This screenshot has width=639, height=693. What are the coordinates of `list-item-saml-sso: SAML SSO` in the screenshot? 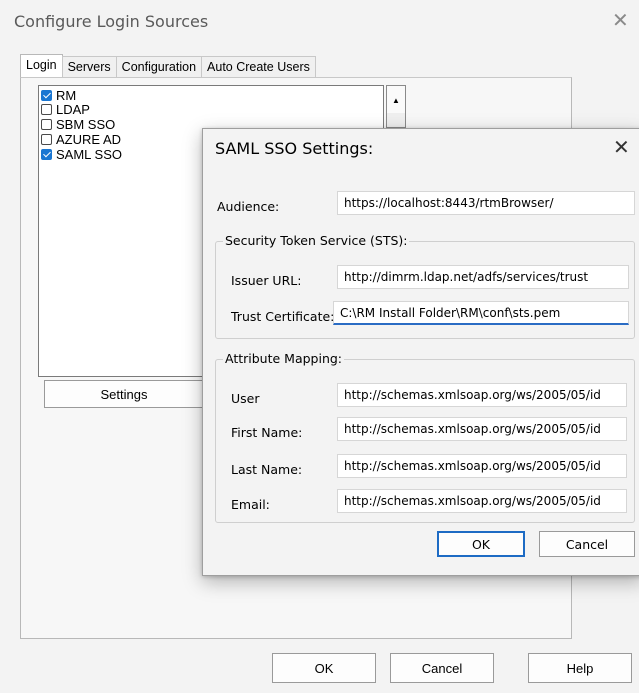 It's located at (81, 154).